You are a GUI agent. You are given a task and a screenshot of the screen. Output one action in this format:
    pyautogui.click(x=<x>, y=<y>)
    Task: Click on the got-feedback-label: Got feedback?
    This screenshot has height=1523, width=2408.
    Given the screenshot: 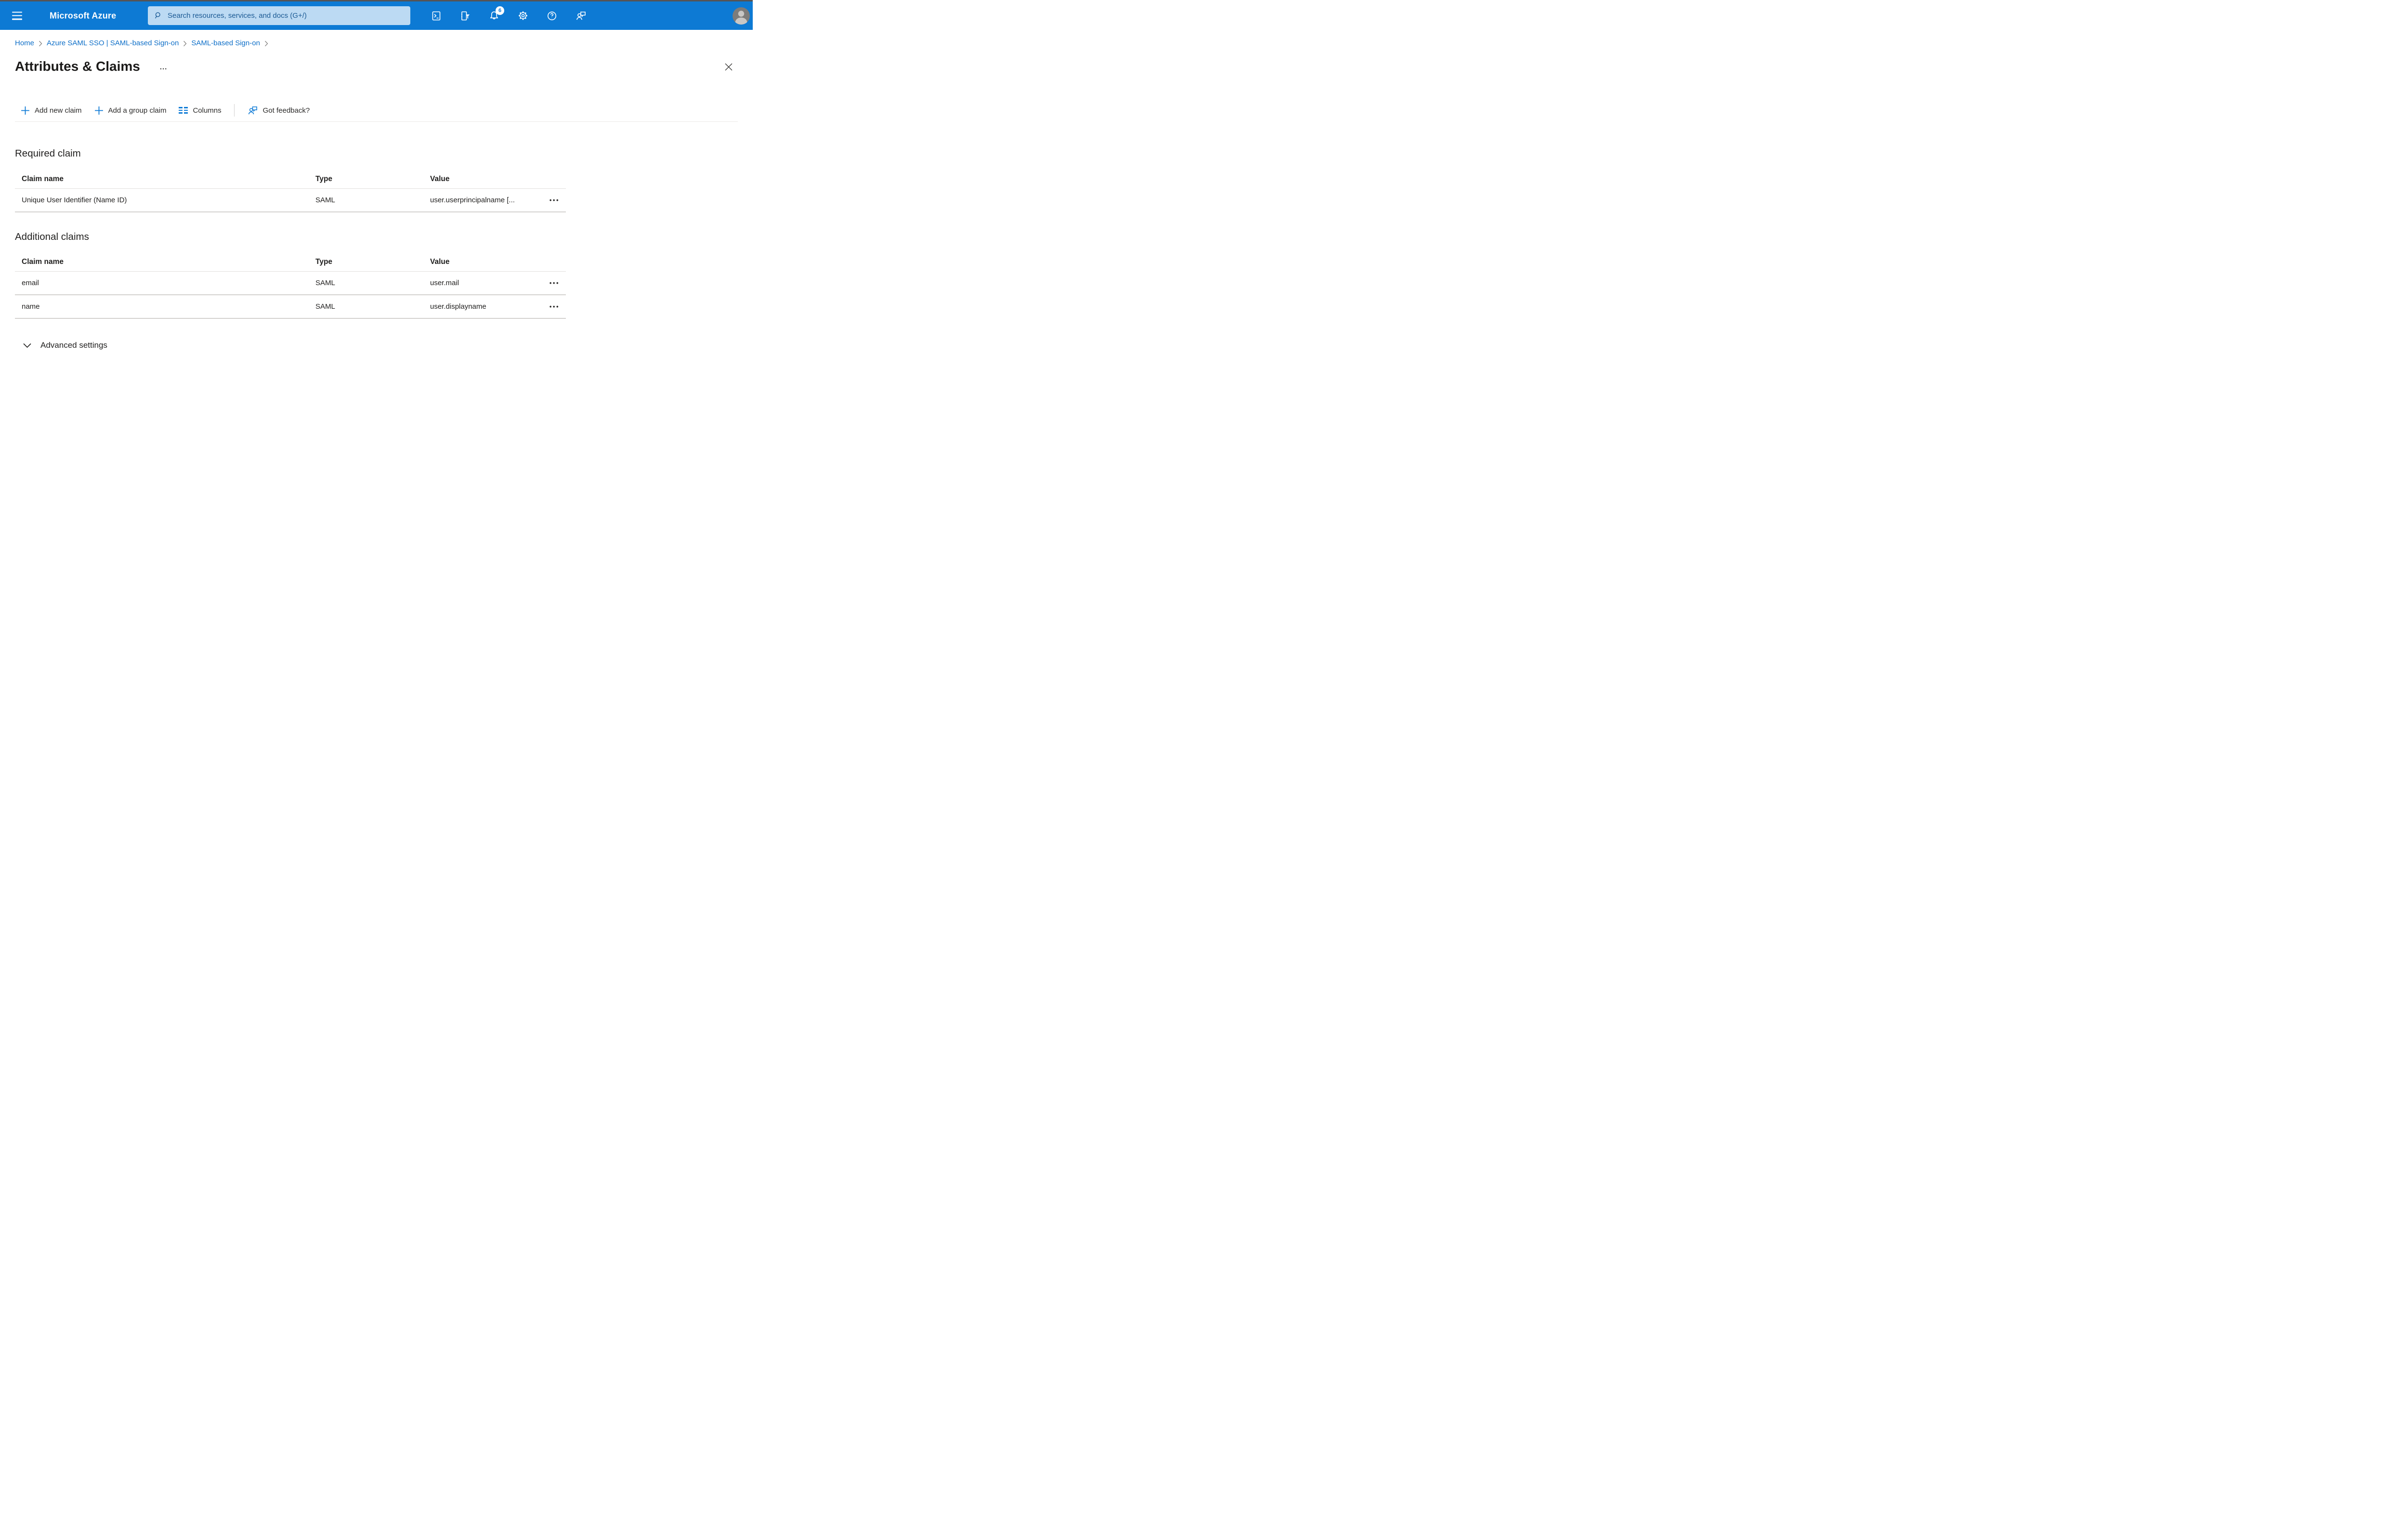 What is the action you would take?
    pyautogui.click(x=286, y=110)
    